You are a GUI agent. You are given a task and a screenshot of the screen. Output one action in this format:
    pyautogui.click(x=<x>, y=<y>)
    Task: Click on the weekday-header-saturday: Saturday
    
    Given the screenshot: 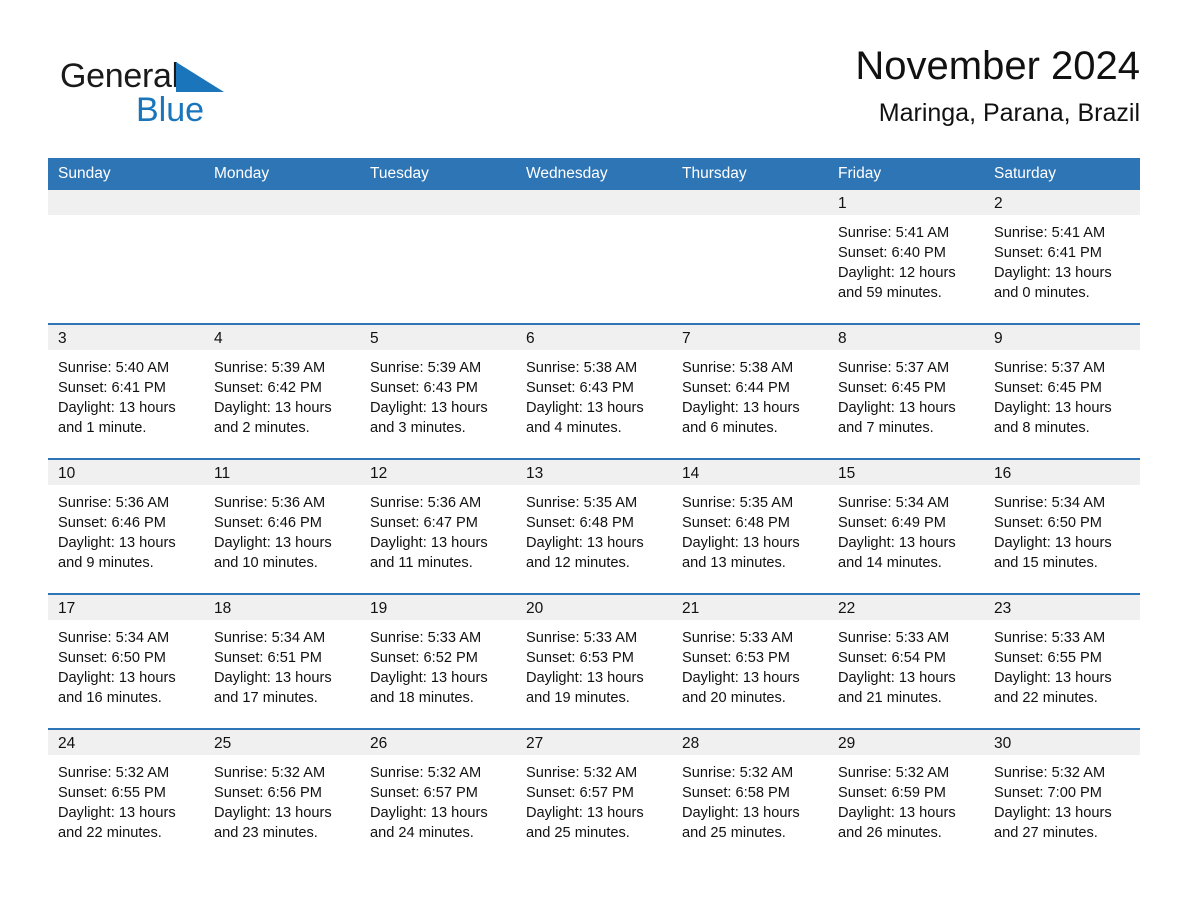 What is the action you would take?
    pyautogui.click(x=1062, y=174)
    